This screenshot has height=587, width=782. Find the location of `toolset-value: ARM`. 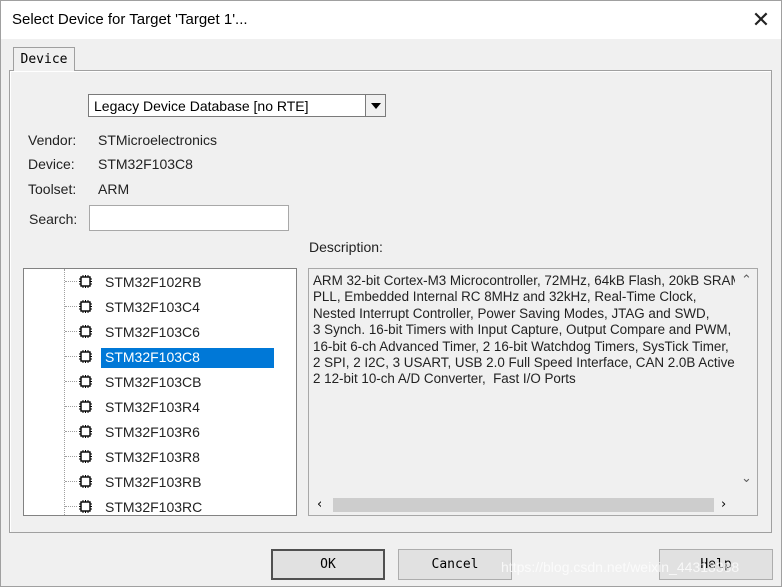

toolset-value: ARM is located at coordinates (114, 189).